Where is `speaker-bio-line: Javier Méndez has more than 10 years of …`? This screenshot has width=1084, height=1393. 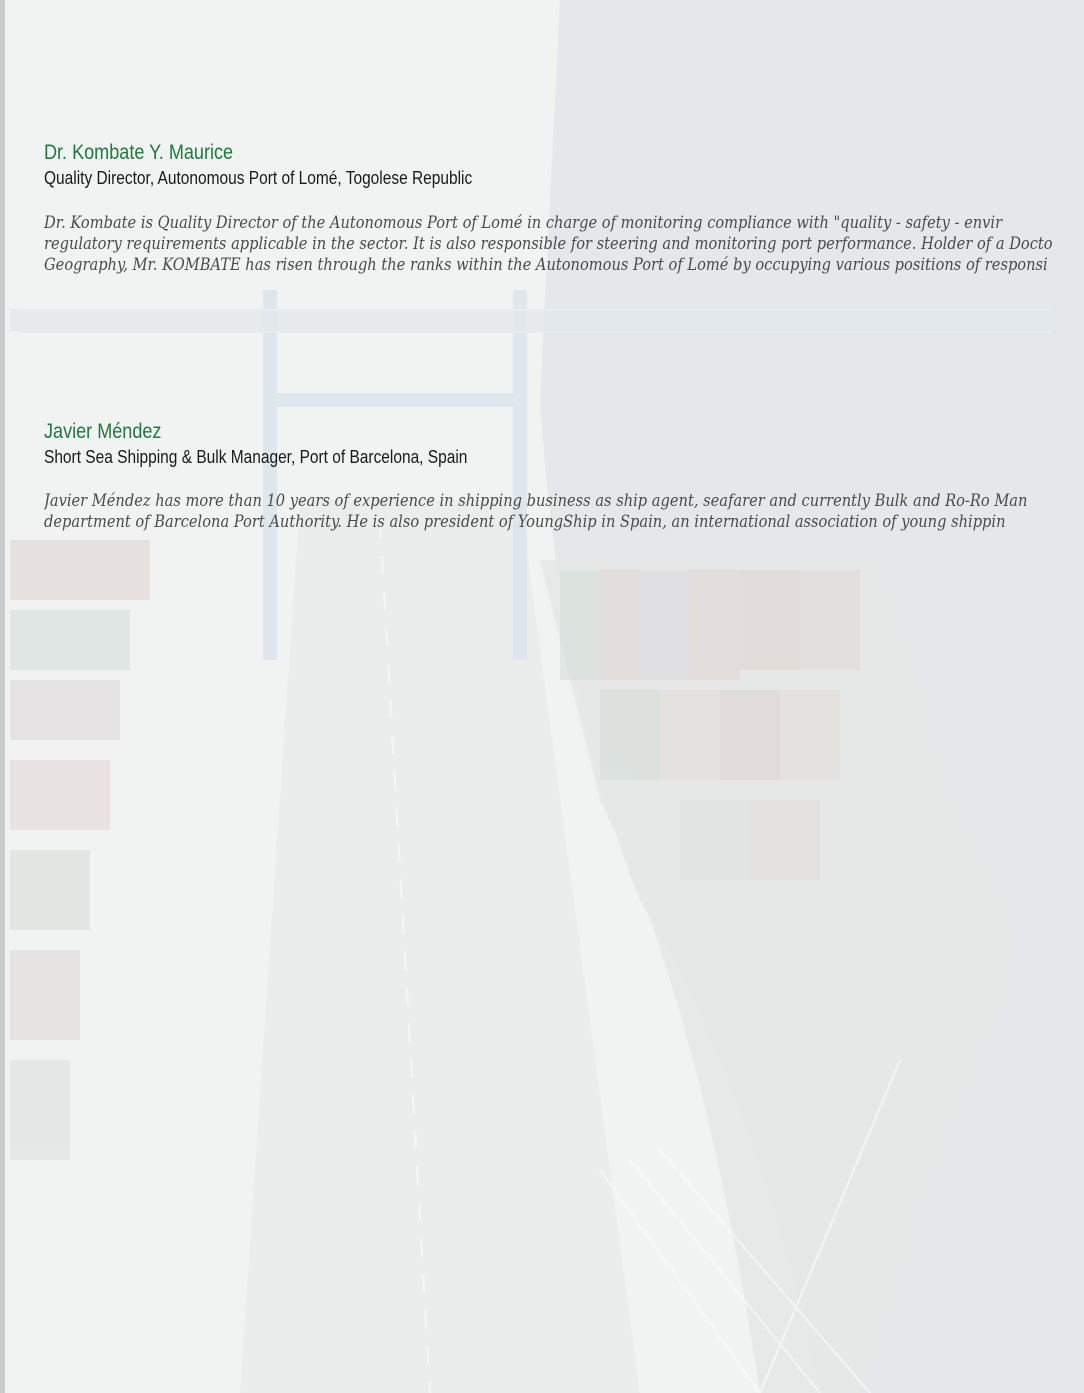
speaker-bio-line: Javier Méndez has more than 10 years of … is located at coordinates (536, 501).